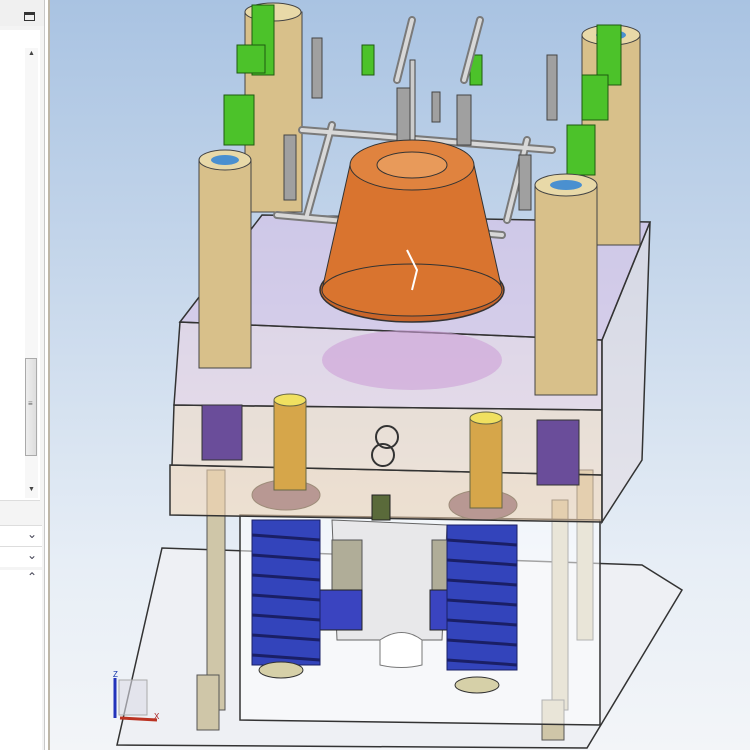  I want to click on molded-part-pot, so click(412, 231).